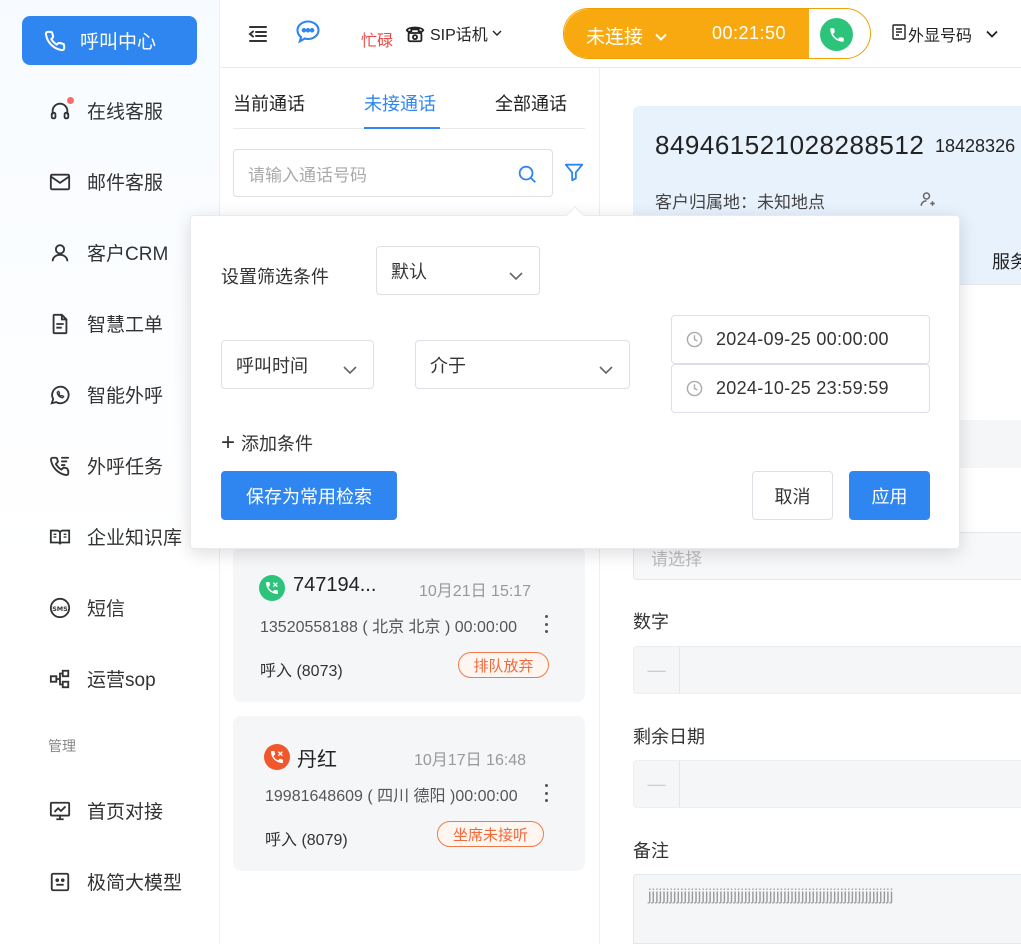 This screenshot has height=944, width=1021. What do you see at coordinates (459, 35) in the screenshot?
I see `sip-phone-label: SIP话机` at bounding box center [459, 35].